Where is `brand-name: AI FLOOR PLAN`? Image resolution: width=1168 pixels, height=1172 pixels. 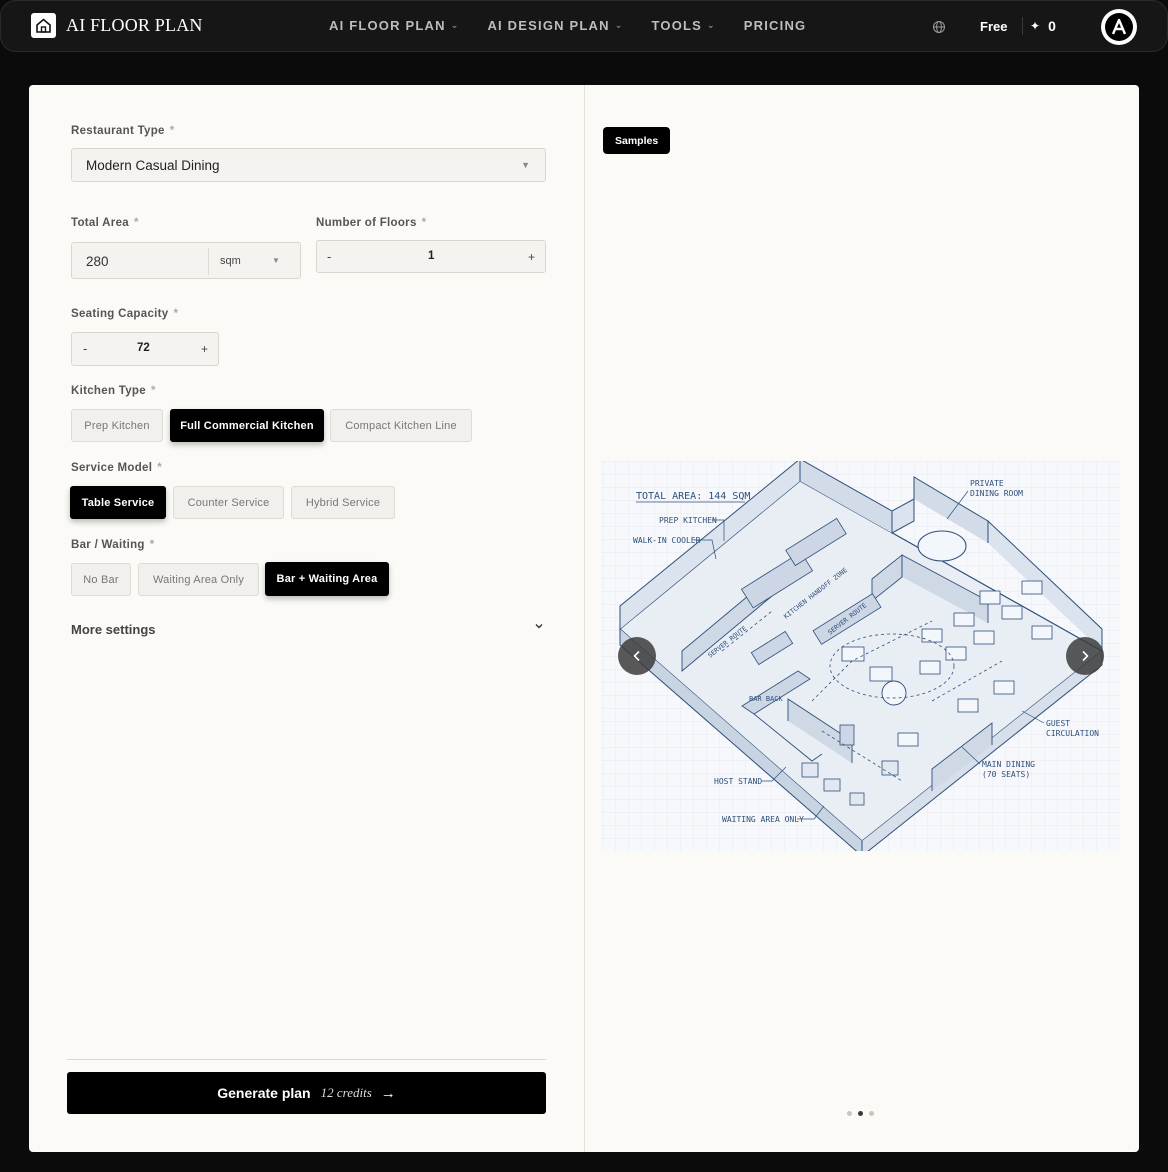
brand-name: AI FLOOR PLAN is located at coordinates (134, 25).